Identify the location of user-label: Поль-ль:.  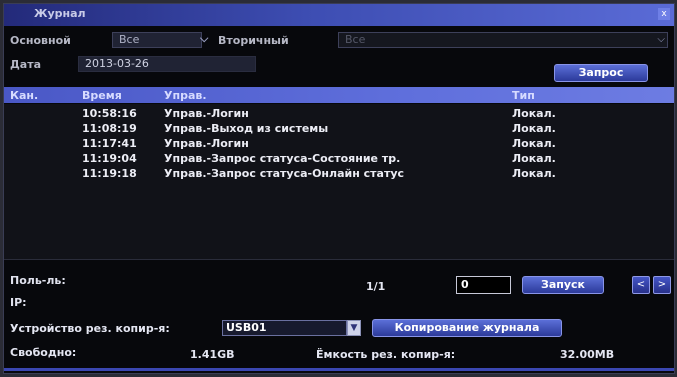
(38, 280).